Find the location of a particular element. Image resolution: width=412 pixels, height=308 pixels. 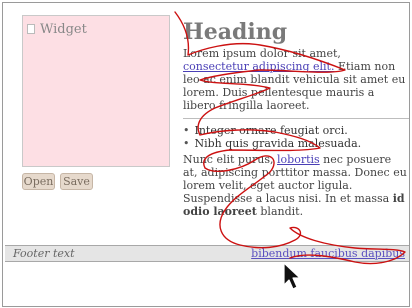

footer-link: bibendum faucibus dapibus is located at coordinates (328, 253).